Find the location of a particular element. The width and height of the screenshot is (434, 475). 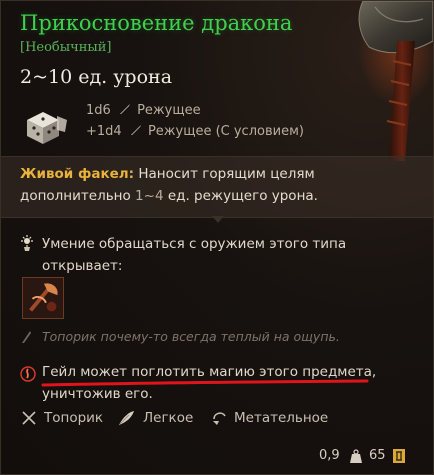

damage-type-1: Режущее is located at coordinates (169, 110).